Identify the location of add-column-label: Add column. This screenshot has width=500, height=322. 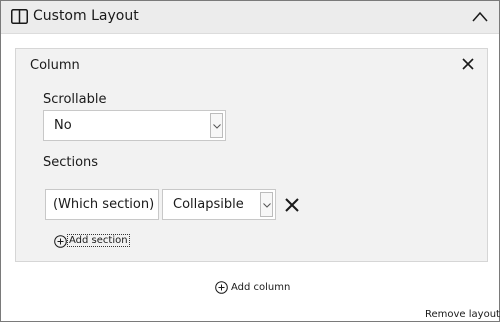
(261, 287).